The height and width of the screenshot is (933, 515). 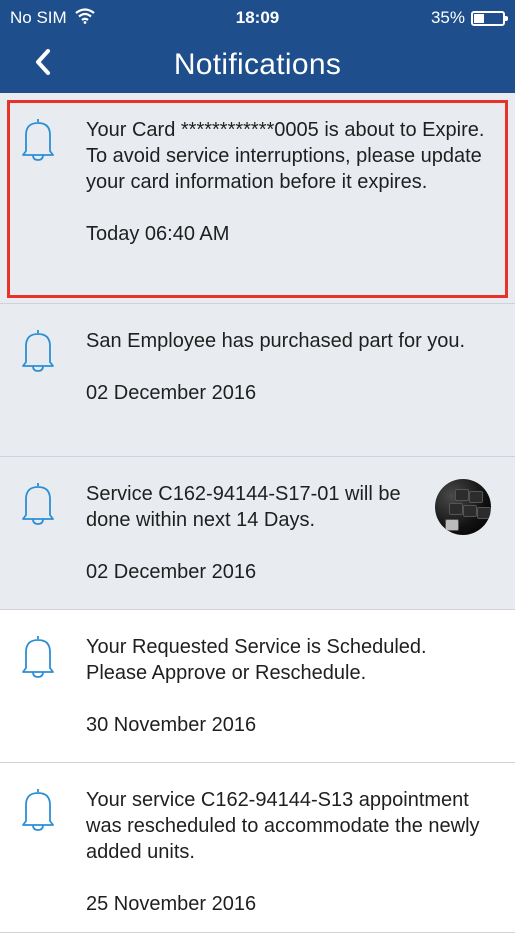 What do you see at coordinates (447, 17) in the screenshot?
I see `battery-percent: 35%` at bounding box center [447, 17].